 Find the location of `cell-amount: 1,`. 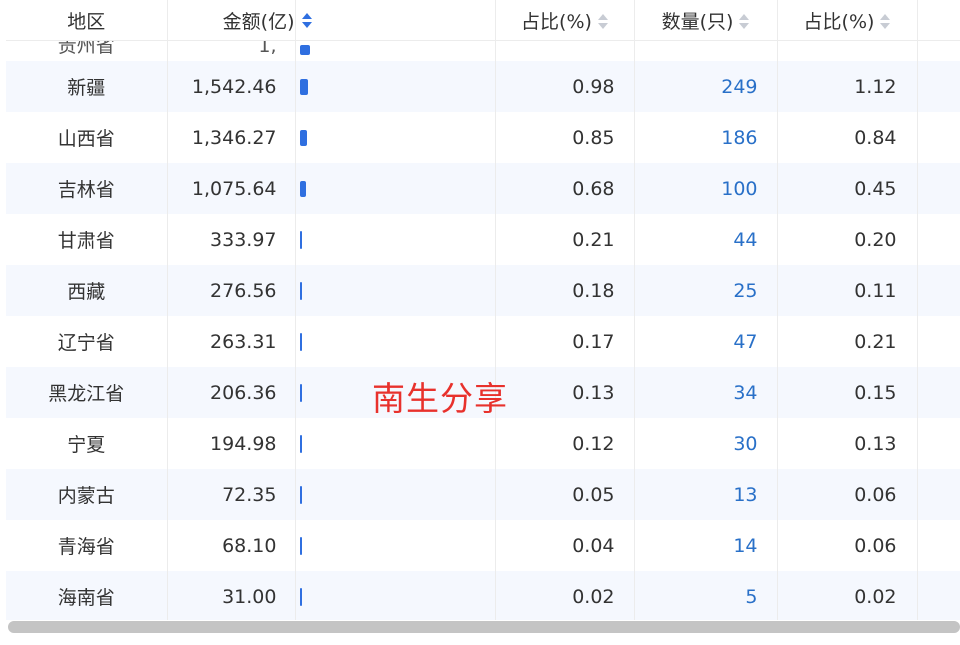

cell-amount: 1, is located at coordinates (231, 50).